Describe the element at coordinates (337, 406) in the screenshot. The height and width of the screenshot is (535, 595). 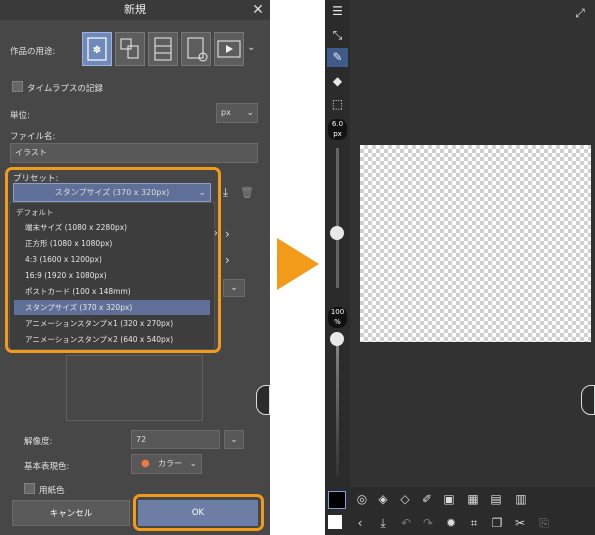
I see `opacity-track` at that location.